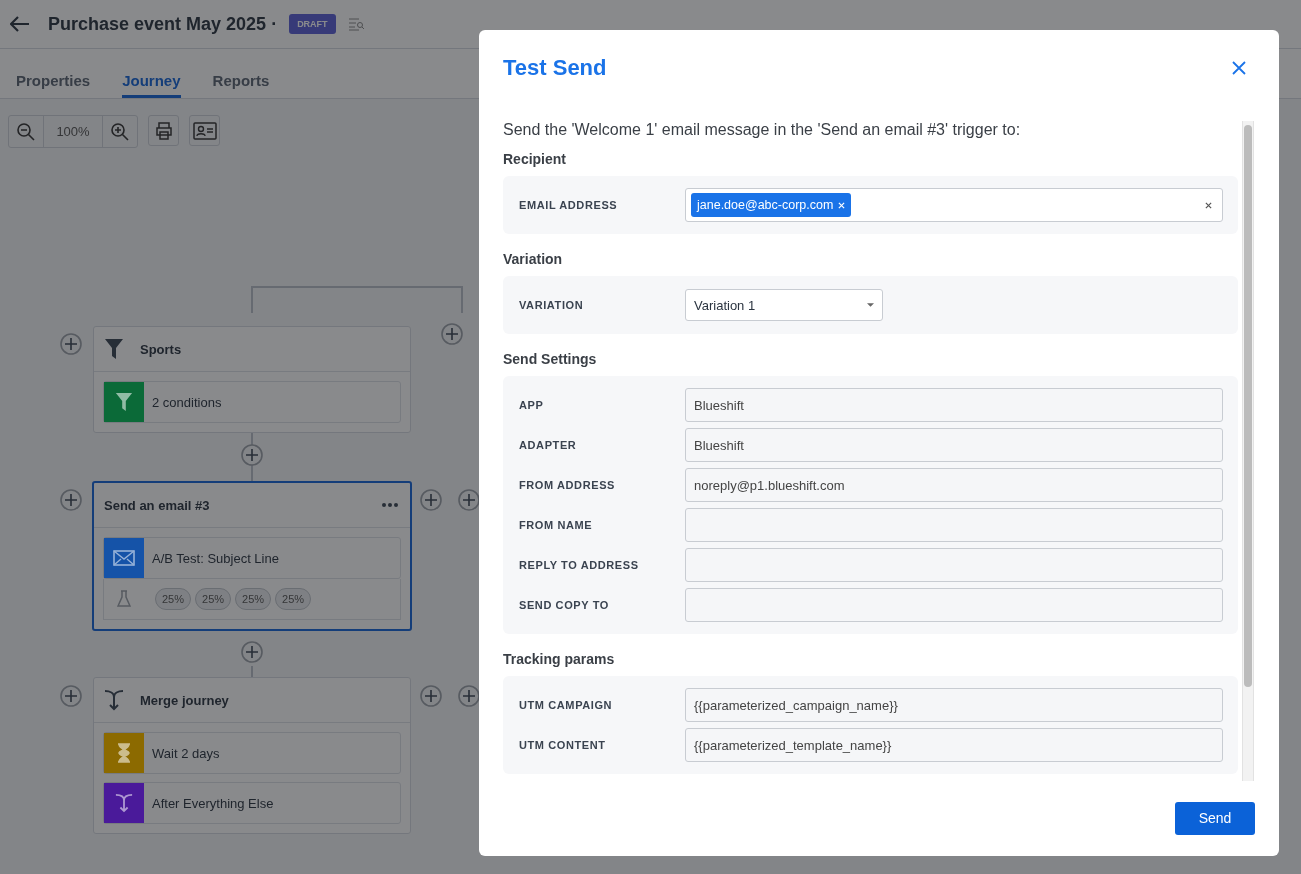 Image resolution: width=1301 pixels, height=874 pixels. Describe the element at coordinates (762, 130) in the screenshot. I see `intro-text: Send the 'Welcome 1' email message in the 'Send an email #3' trigger to:` at that location.